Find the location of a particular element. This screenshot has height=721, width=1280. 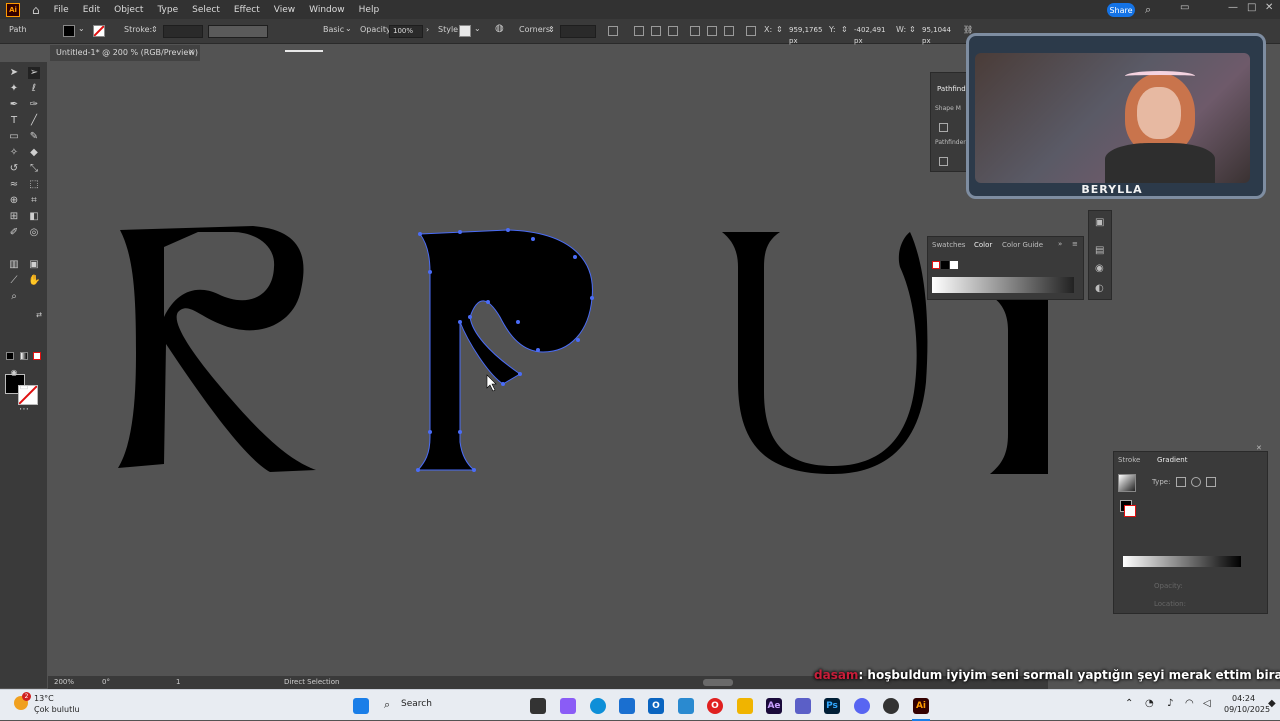

unite-icon is located at coordinates (943, 127).